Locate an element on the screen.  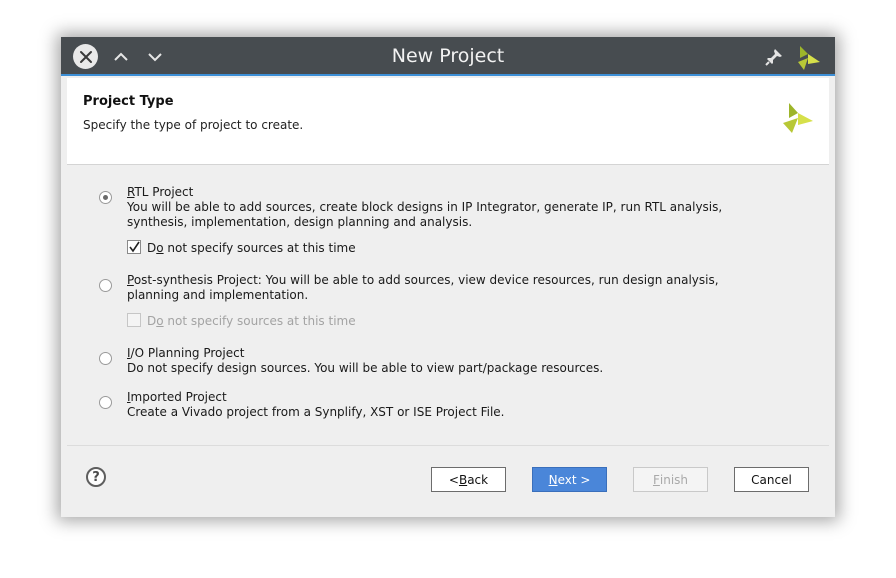
rtl-no-sources-checkbox is located at coordinates (134, 247).